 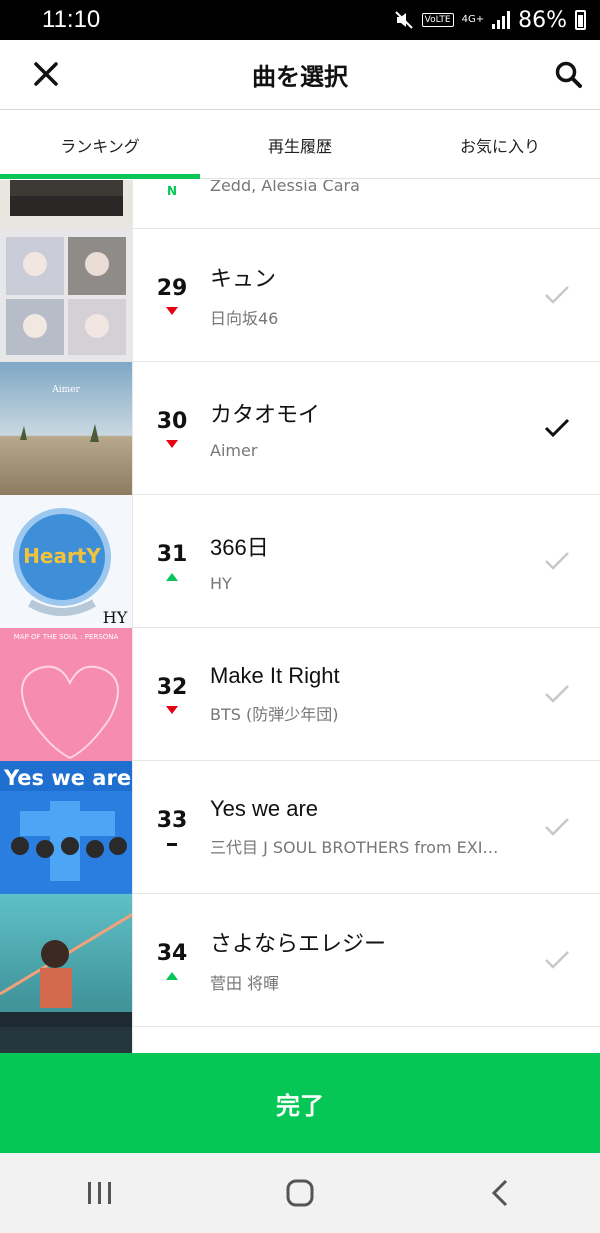 What do you see at coordinates (66, 694) in the screenshot?
I see `album-art: MAP OF THE SOUL : PERSONA` at bounding box center [66, 694].